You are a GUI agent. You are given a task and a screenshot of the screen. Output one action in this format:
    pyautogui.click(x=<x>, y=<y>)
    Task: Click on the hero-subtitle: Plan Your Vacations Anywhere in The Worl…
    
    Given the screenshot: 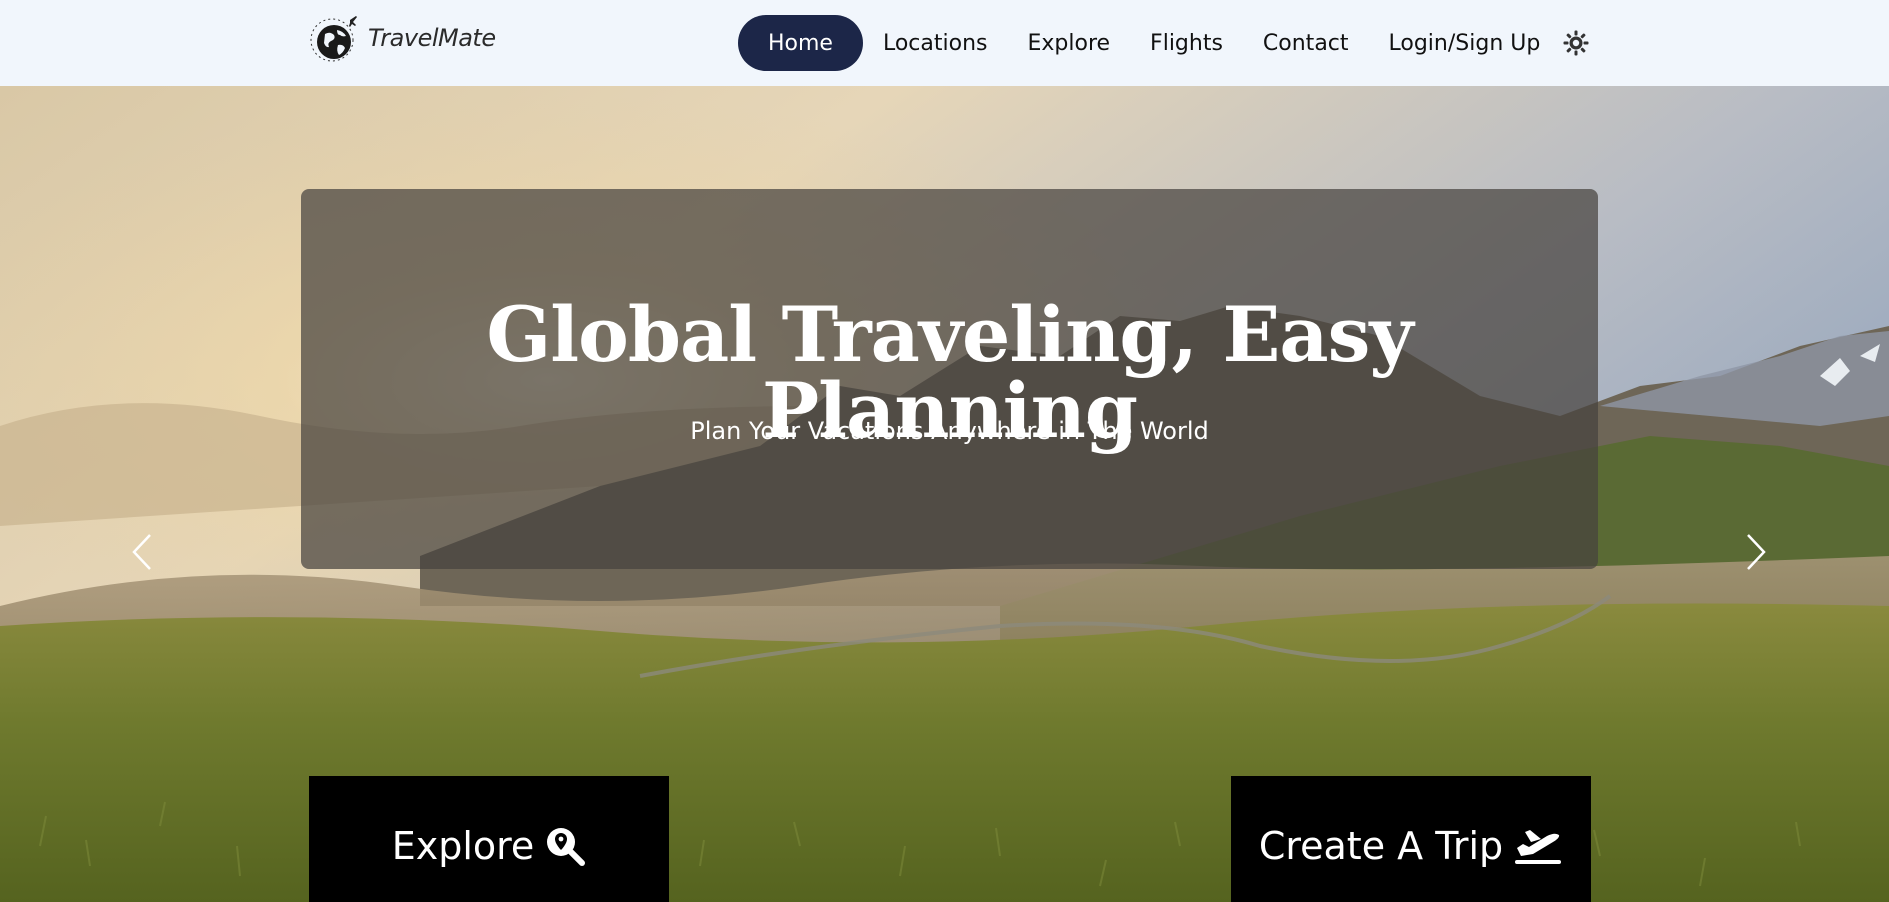 What is the action you would take?
    pyautogui.click(x=949, y=431)
    